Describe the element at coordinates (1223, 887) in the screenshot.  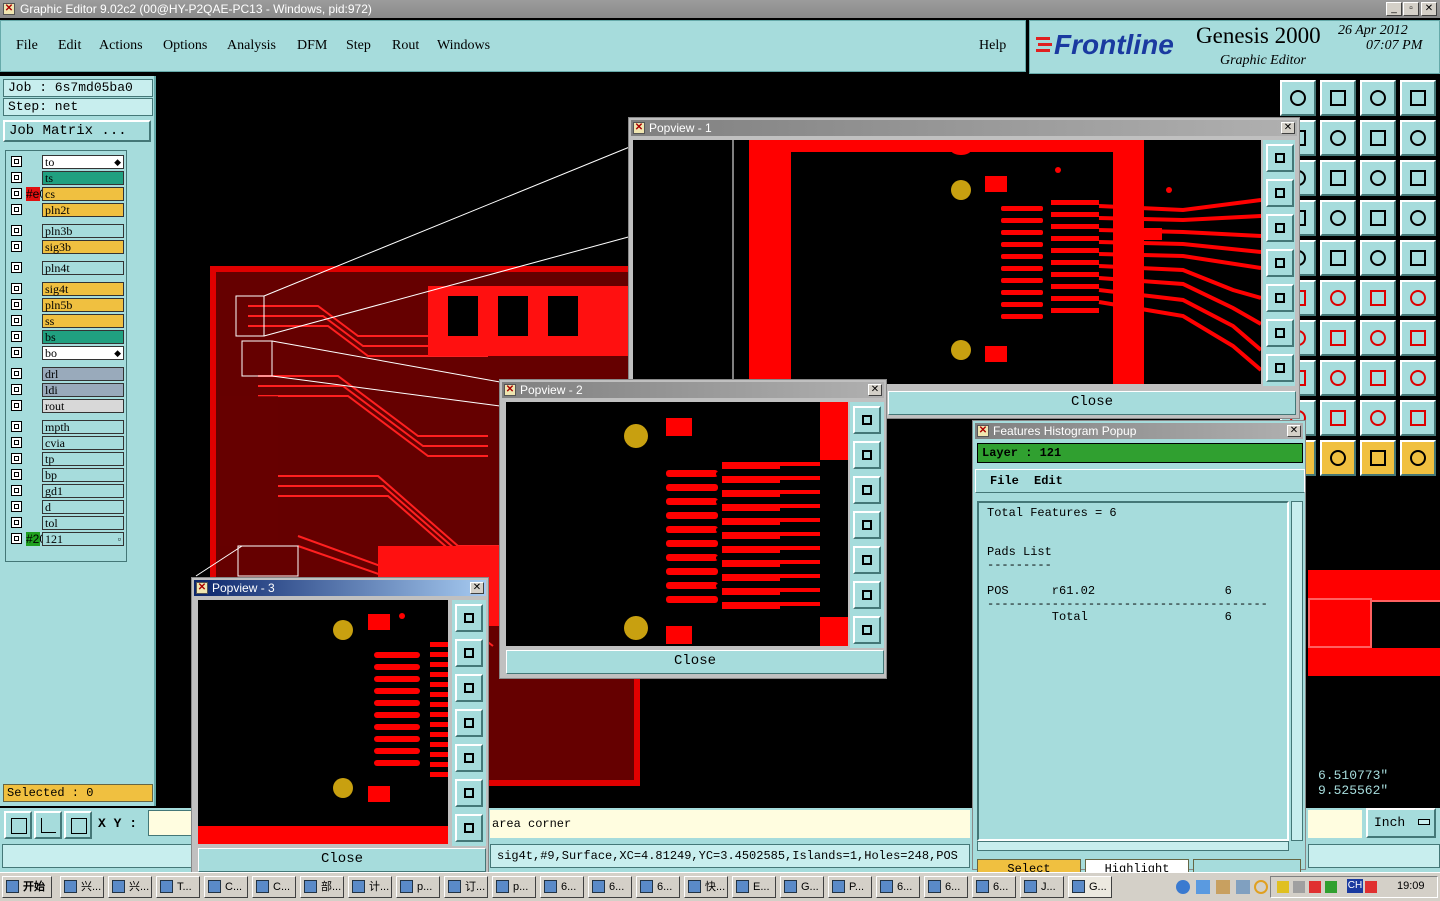
I see `folder-icon` at that location.